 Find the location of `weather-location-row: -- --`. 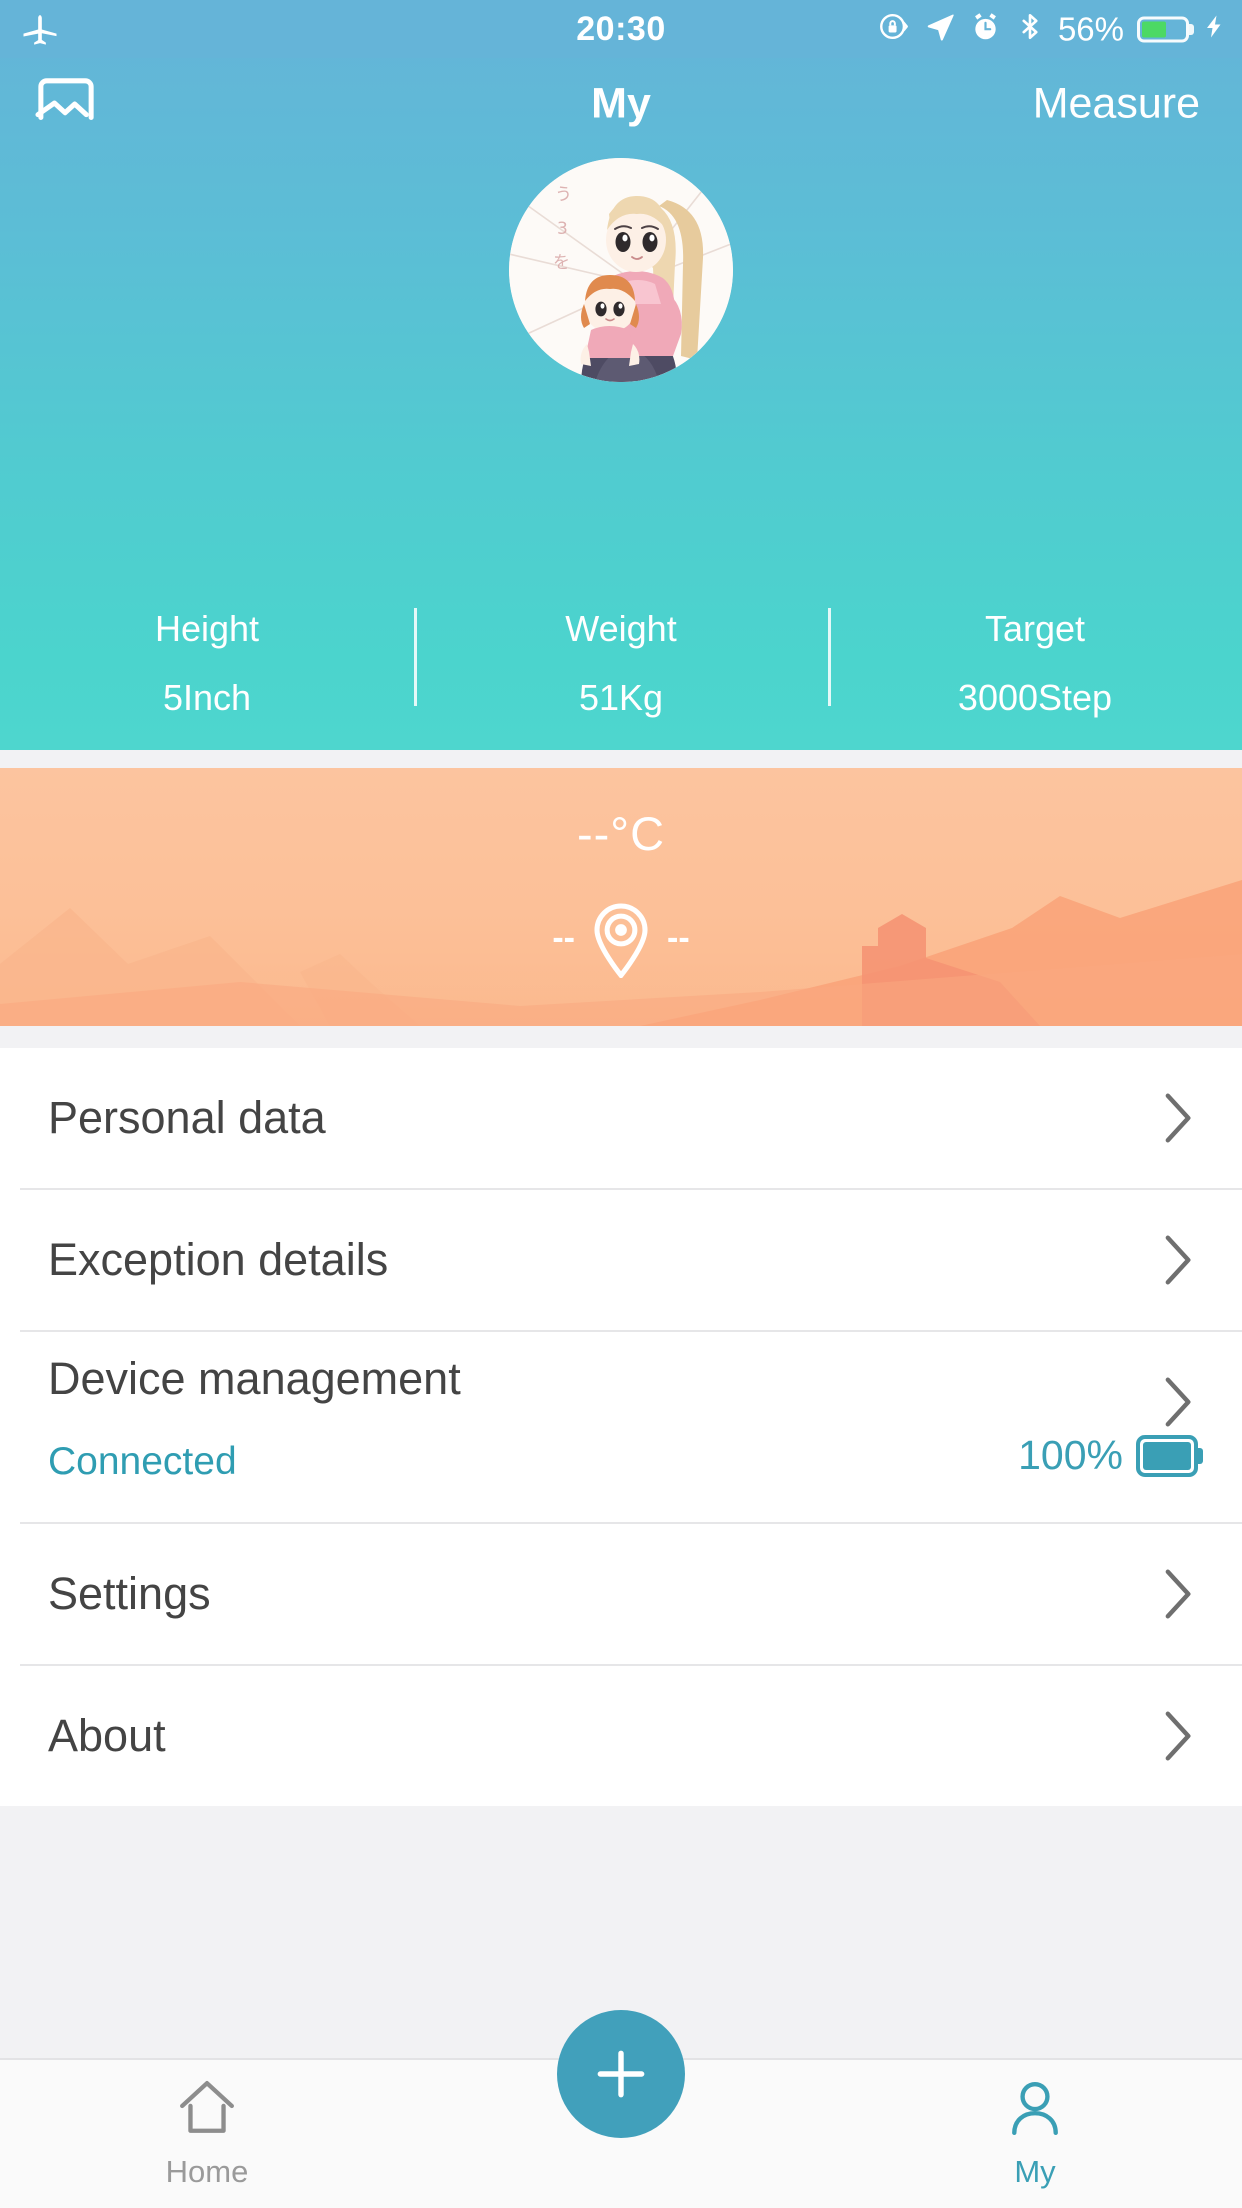

weather-location-row: -- -- is located at coordinates (621, 938).